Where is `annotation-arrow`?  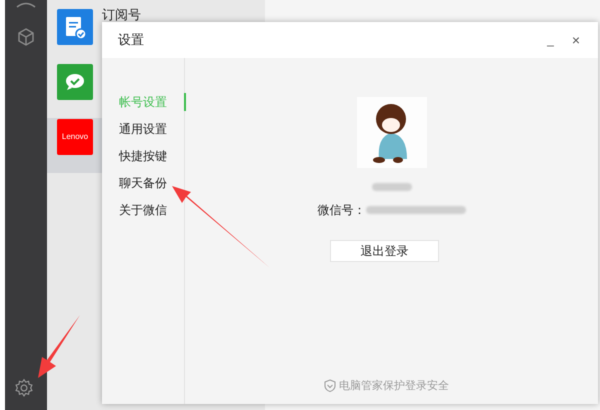
annotation-arrow is located at coordinates (59, 347).